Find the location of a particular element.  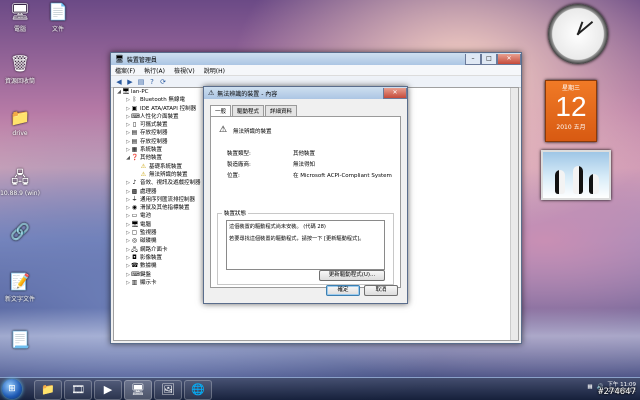

folder-icon: 📁 is located at coordinates (20, 117).